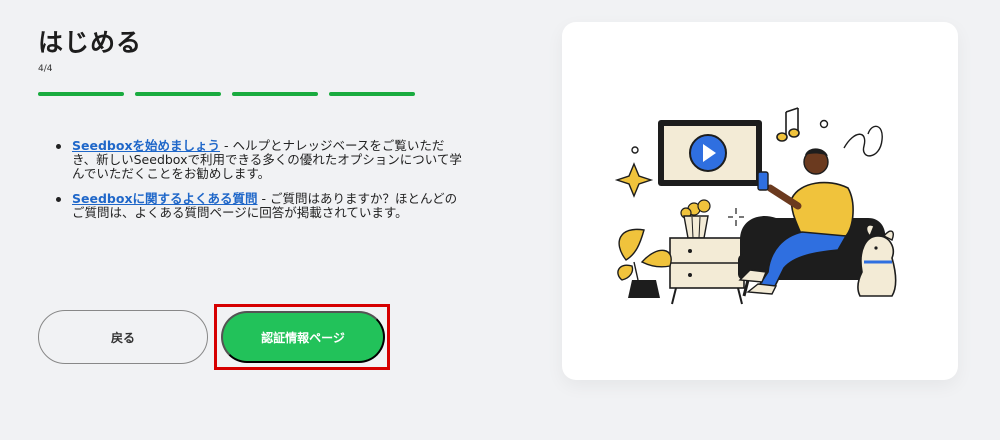  What do you see at coordinates (634, 180) in the screenshot?
I see `sparkle-icon` at bounding box center [634, 180].